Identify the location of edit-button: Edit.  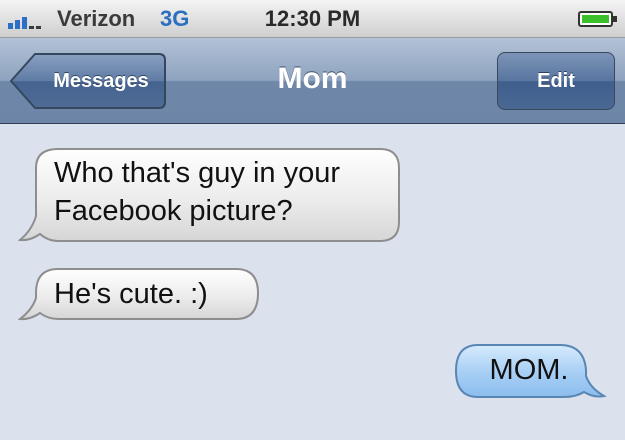
(556, 81).